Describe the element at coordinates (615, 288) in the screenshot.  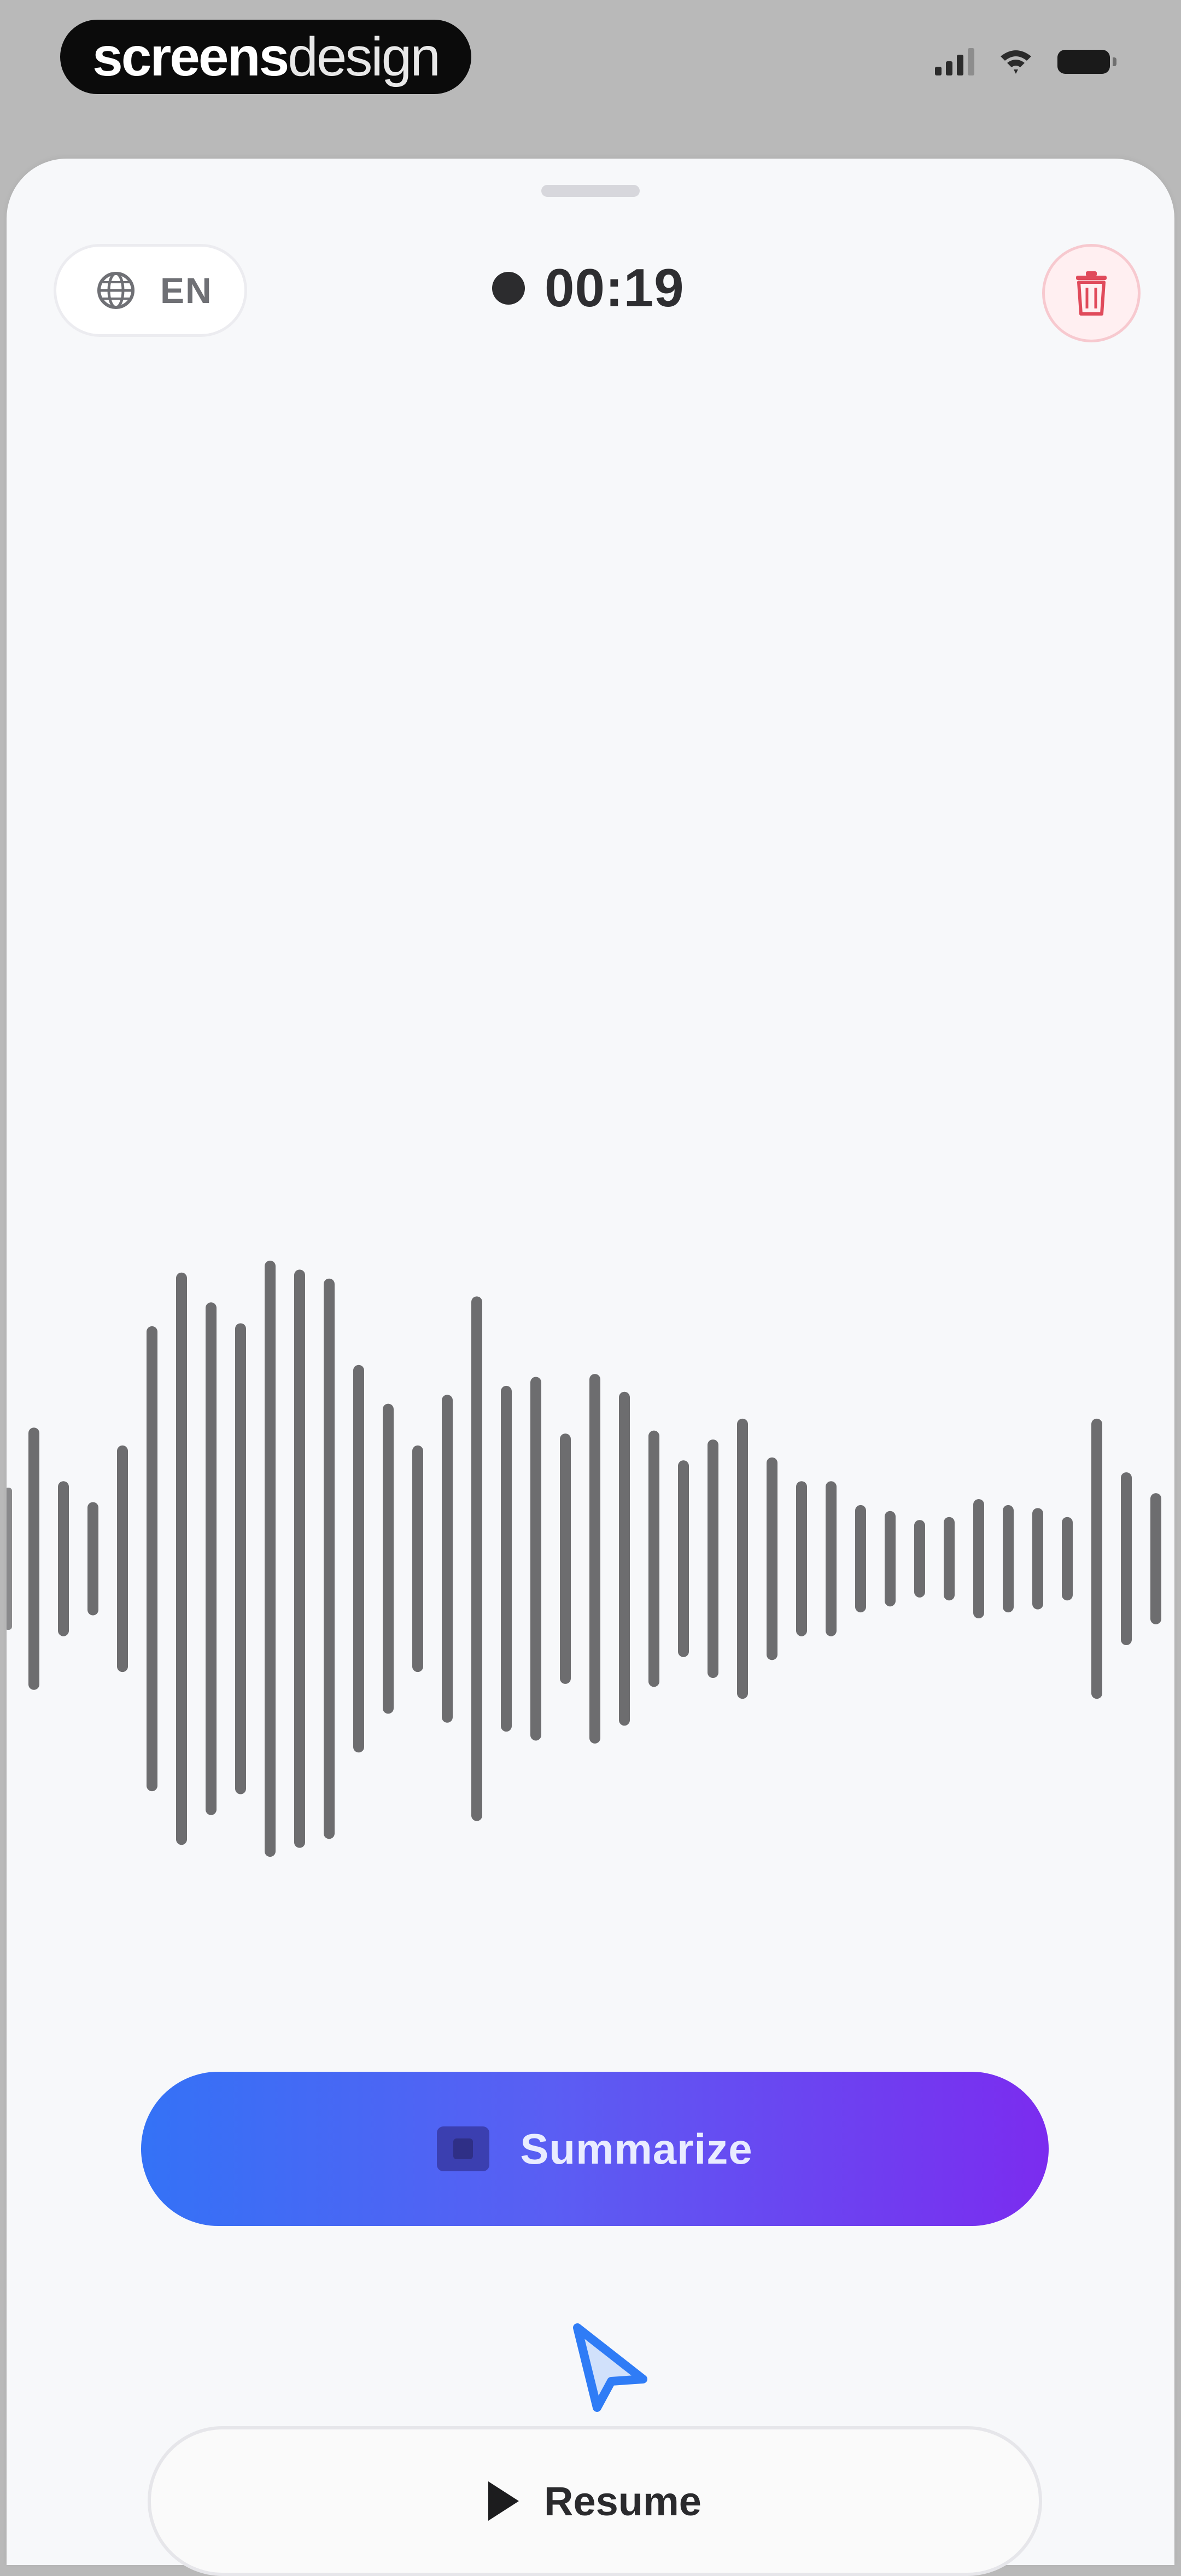
I see `elapsed-time: 00:19` at that location.